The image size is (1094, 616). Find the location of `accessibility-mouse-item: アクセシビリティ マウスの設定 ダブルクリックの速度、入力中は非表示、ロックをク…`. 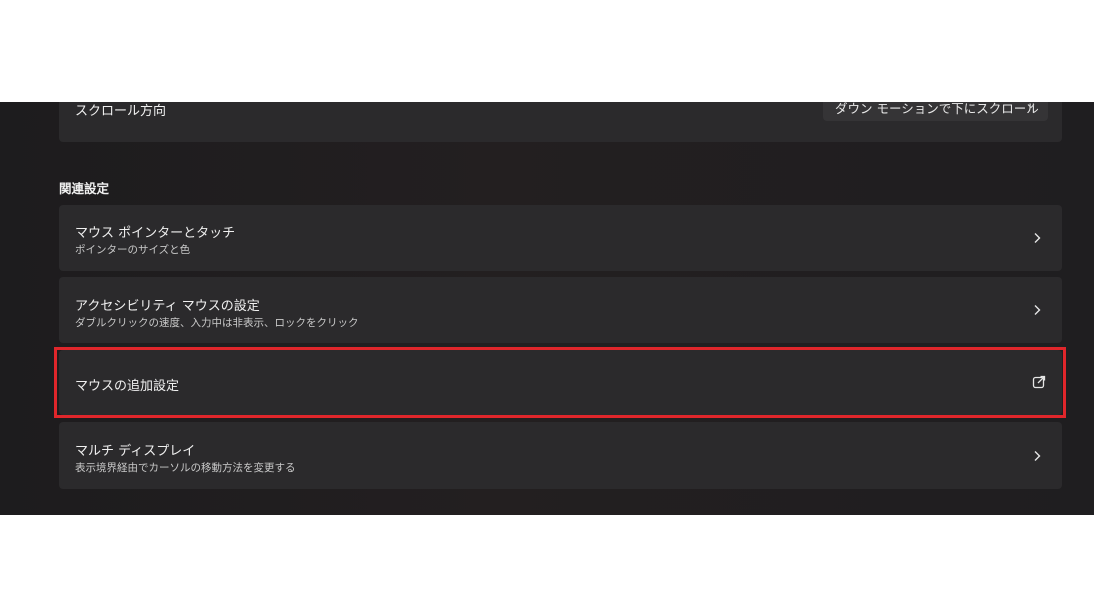

accessibility-mouse-item: アクセシビリティ マウスの設定 ダブルクリックの速度、入力中は非表示、ロックをク… is located at coordinates (560, 310).